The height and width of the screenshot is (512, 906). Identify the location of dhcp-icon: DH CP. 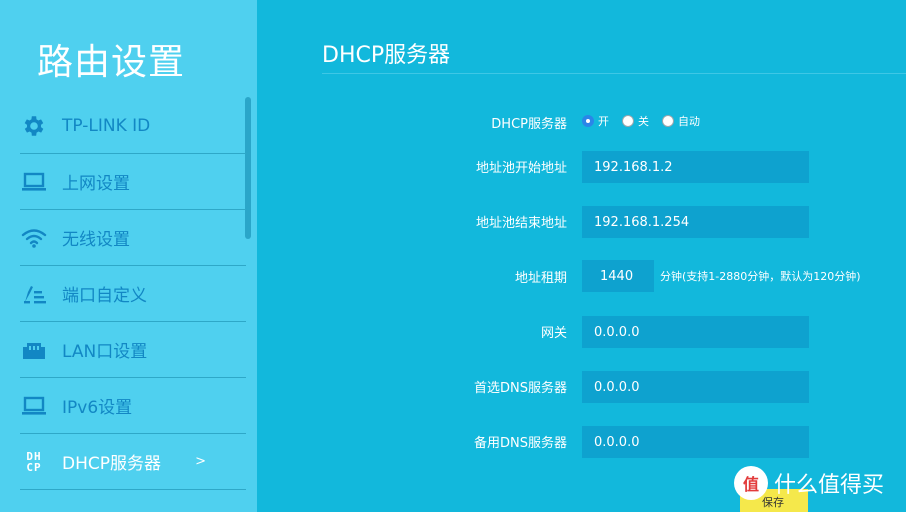
(34, 462).